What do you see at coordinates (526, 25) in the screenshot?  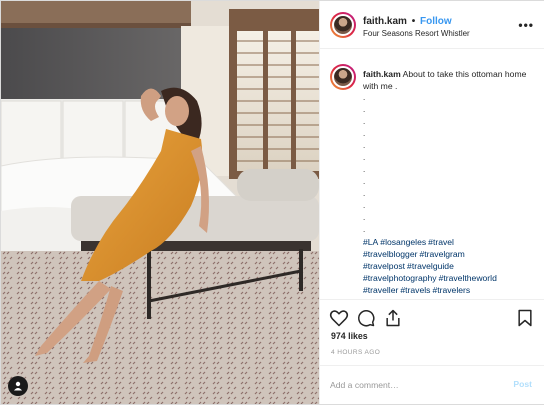 I see `more-options-icon: •••` at bounding box center [526, 25].